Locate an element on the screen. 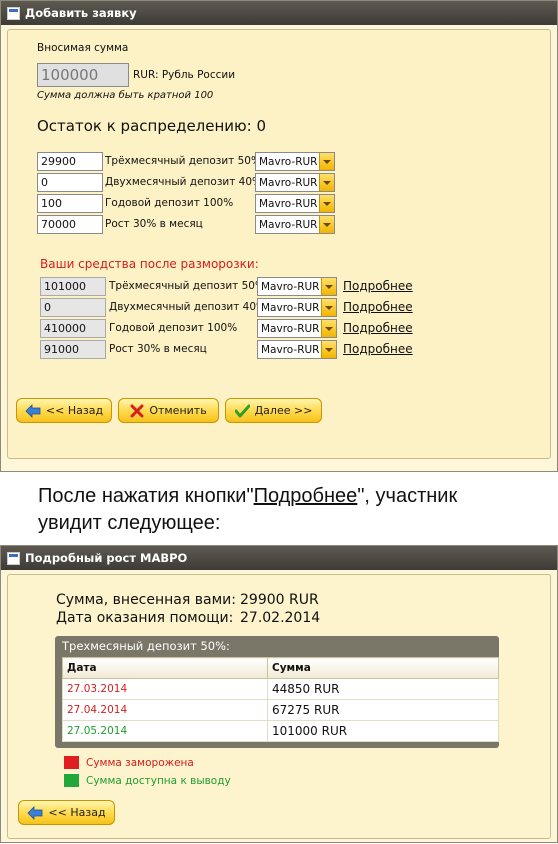 The image size is (558, 844). deposit-3m-label: Трёхмесячный депозит 50% is located at coordinates (183, 161).